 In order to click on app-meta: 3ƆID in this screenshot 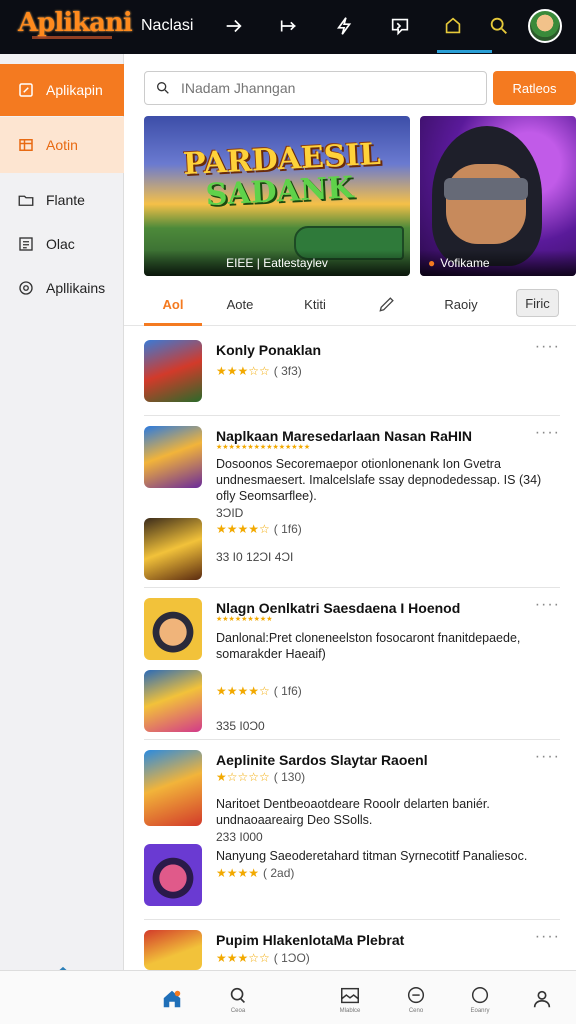, I will do `click(230, 513)`.